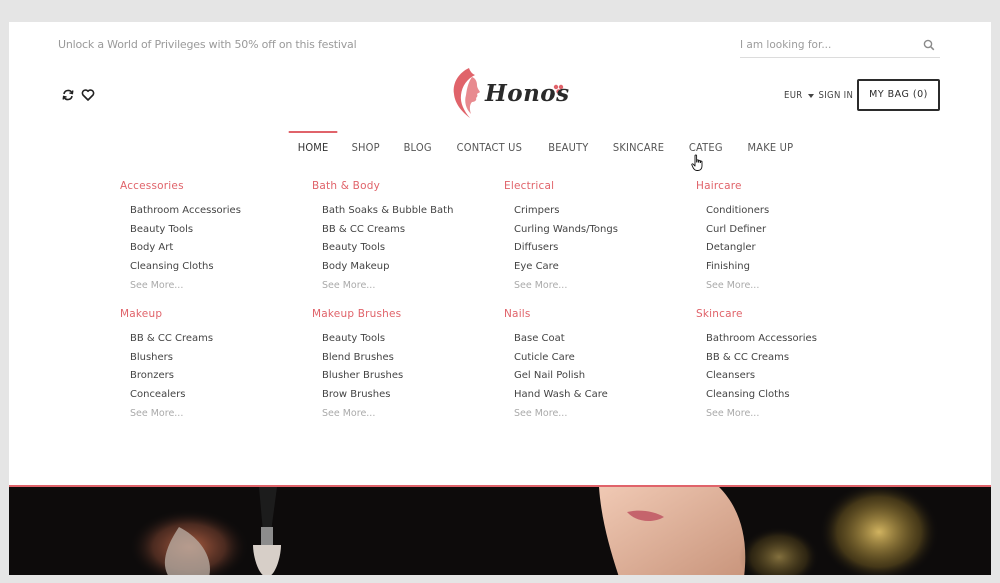  Describe the element at coordinates (697, 162) in the screenshot. I see `hand-cursor-icon` at that location.